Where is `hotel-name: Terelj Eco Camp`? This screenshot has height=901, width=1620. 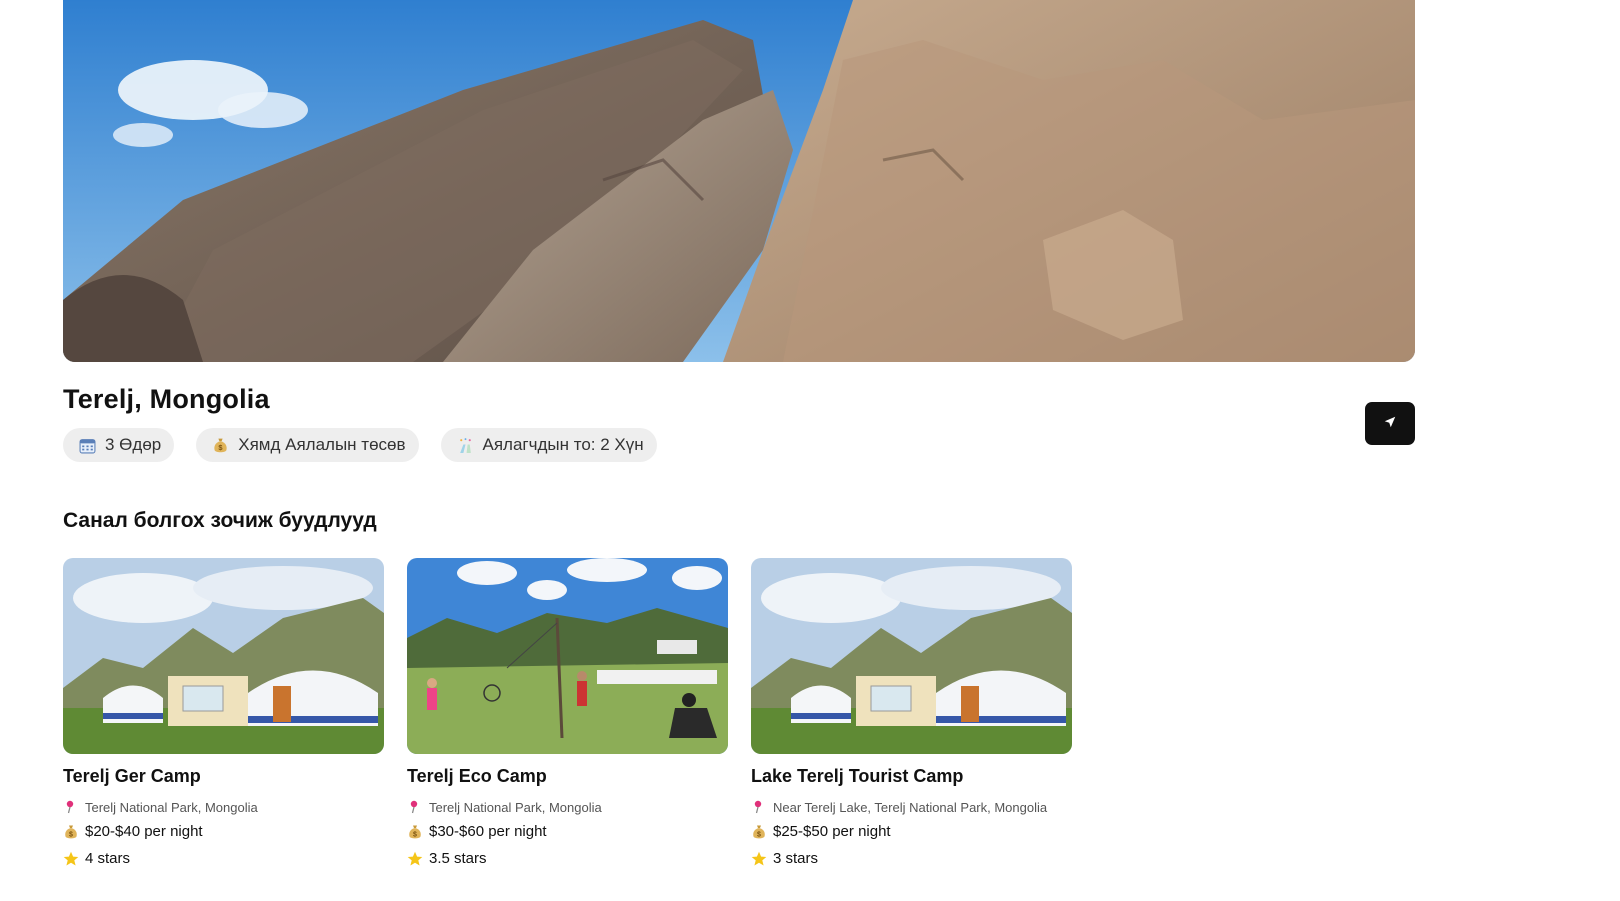
hotel-name: Terelj Eco Camp is located at coordinates (477, 776).